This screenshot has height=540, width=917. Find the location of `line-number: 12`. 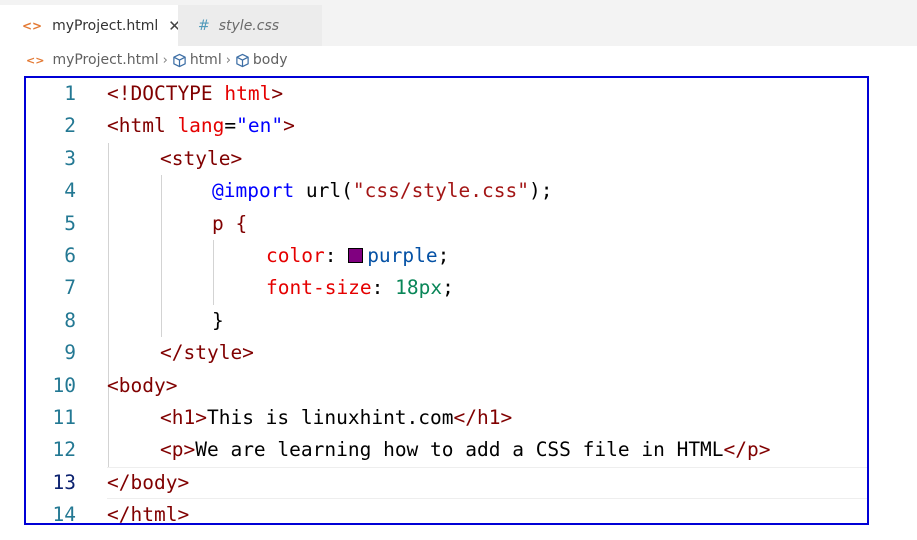

line-number: 12 is located at coordinates (64, 450).